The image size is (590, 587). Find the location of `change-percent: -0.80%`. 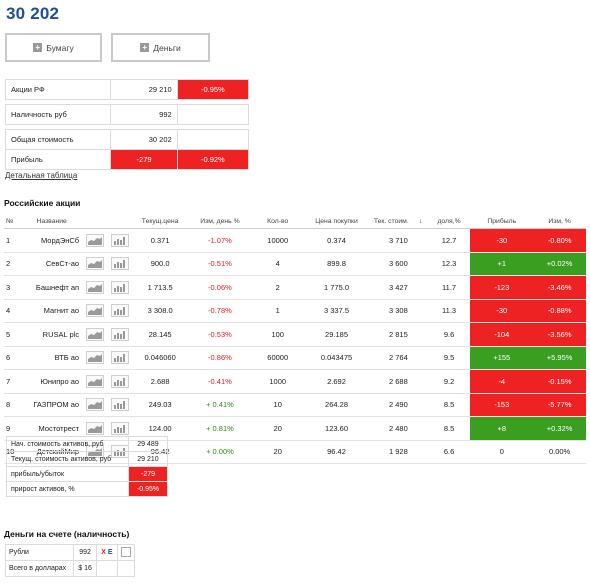

change-percent: -0.80% is located at coordinates (559, 240).